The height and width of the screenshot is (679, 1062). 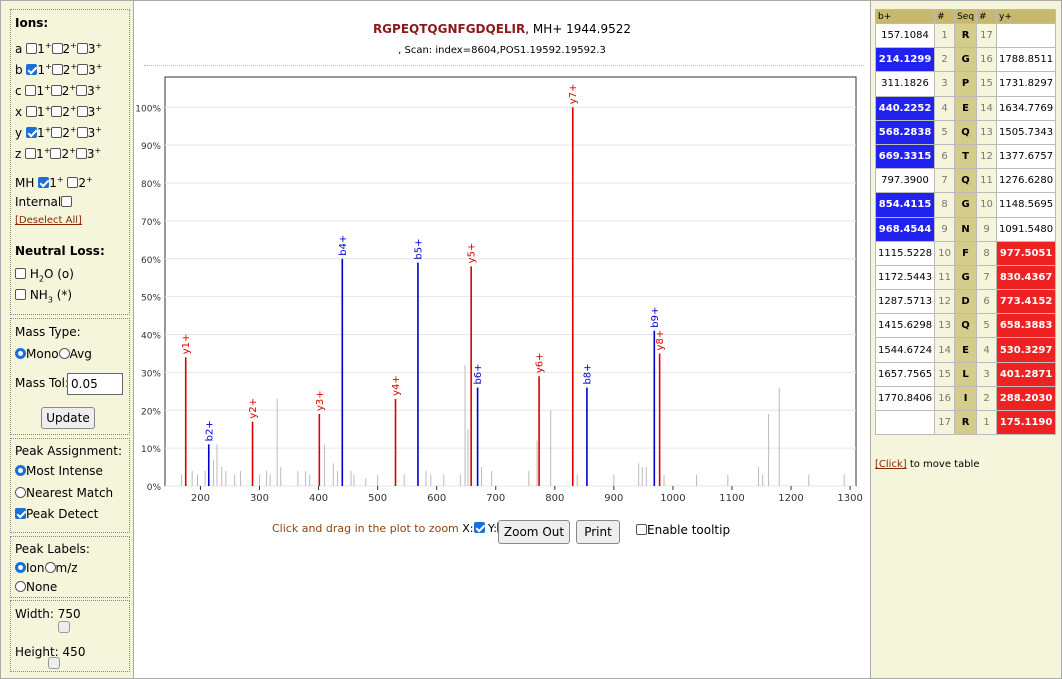 What do you see at coordinates (20, 294) in the screenshot?
I see `nh3-checkbox` at bounding box center [20, 294].